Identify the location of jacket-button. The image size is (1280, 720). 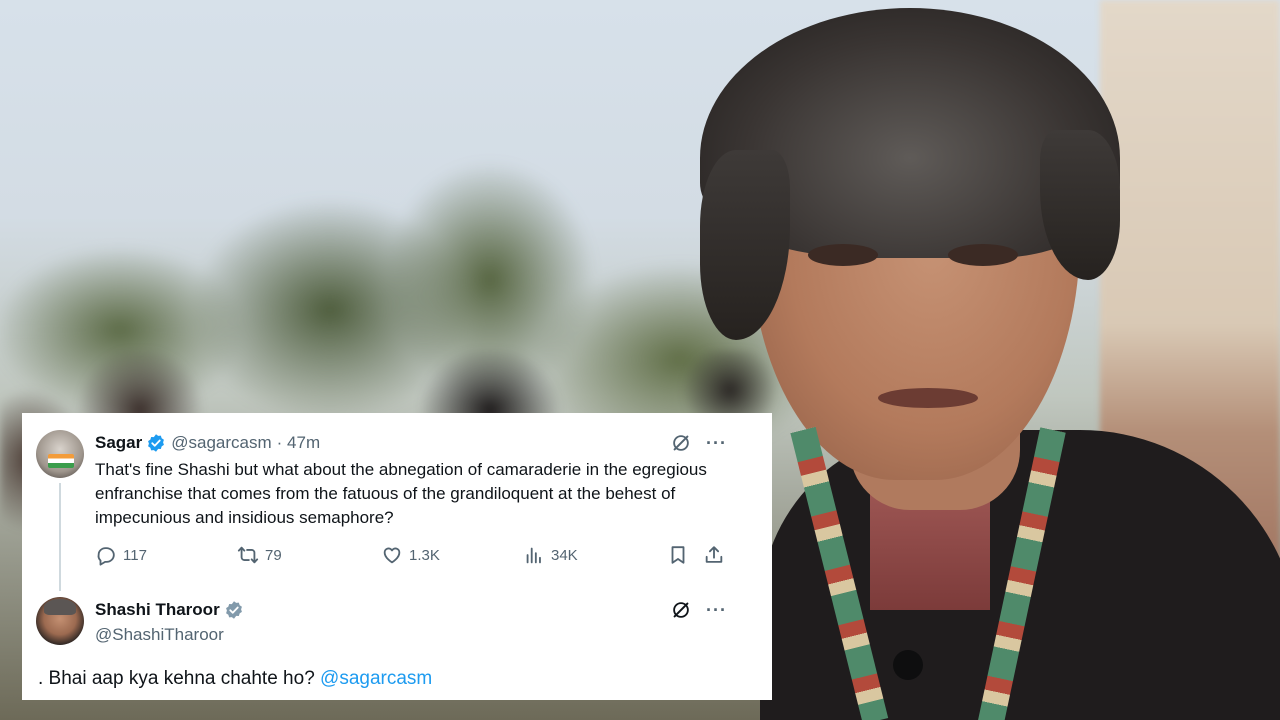
(908, 665).